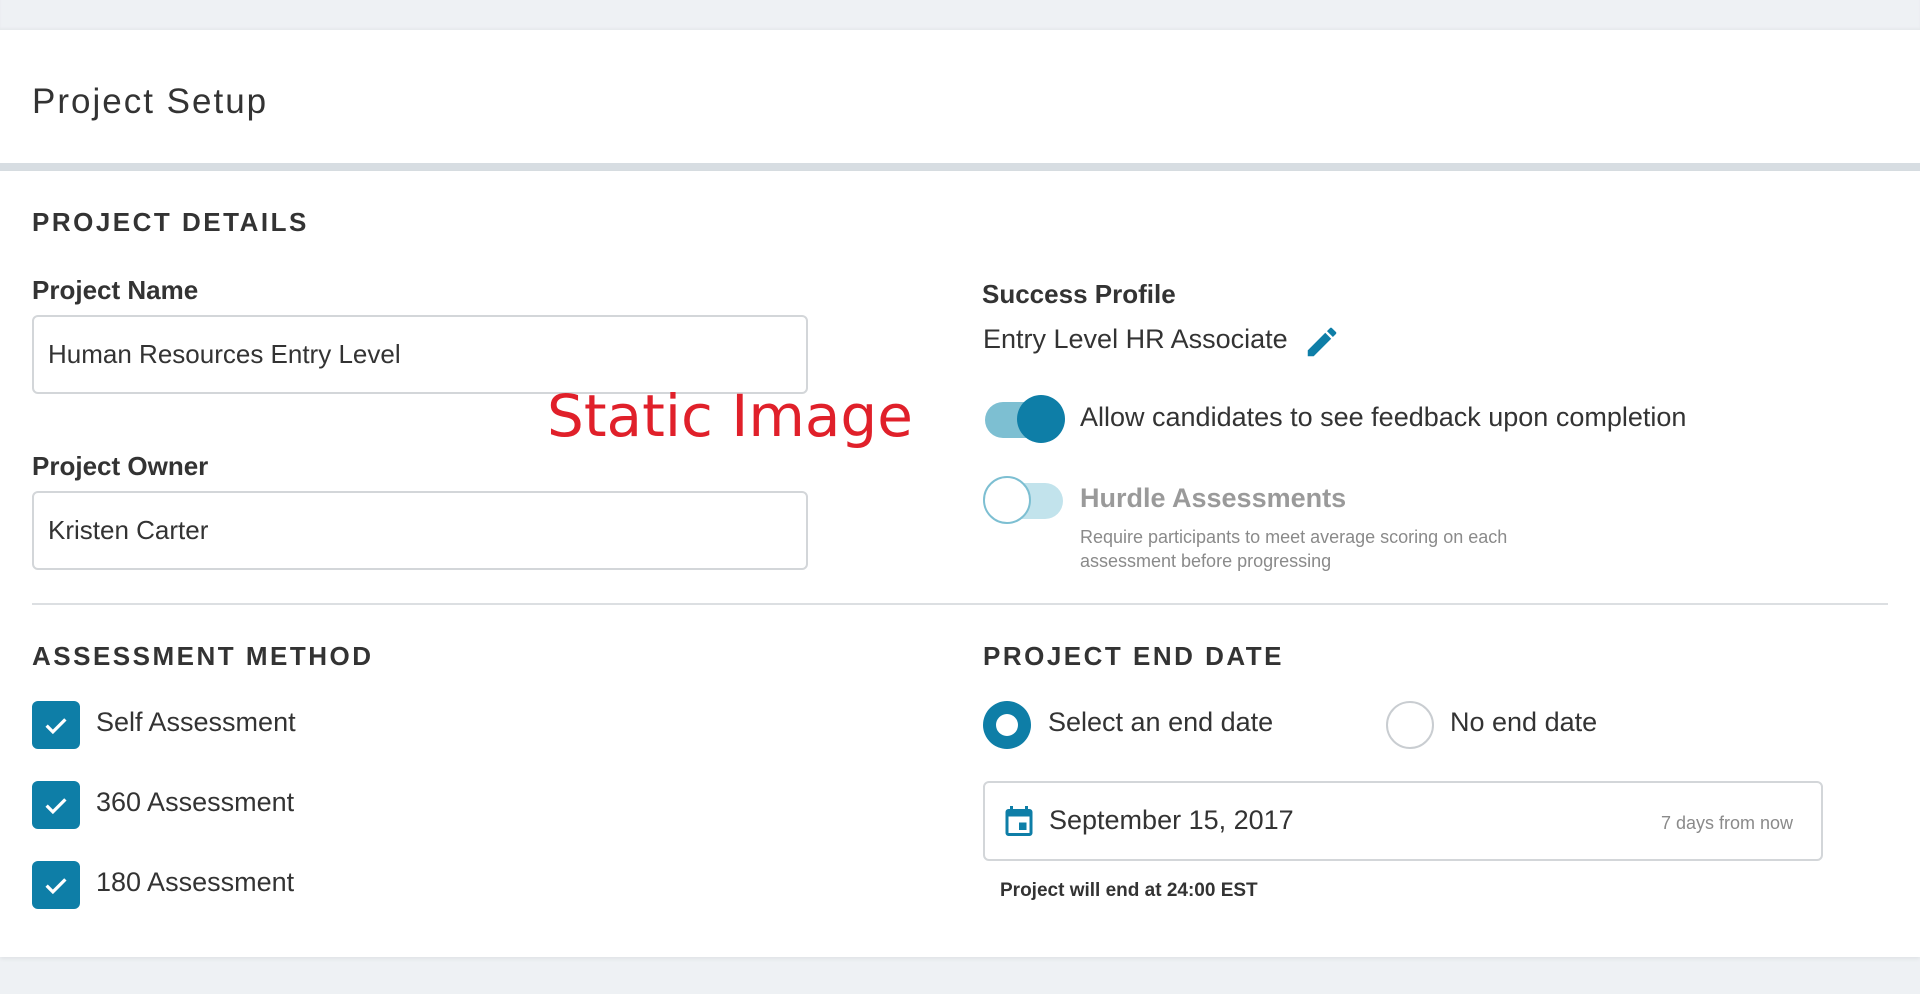  What do you see at coordinates (115, 290) in the screenshot?
I see `project-name-label: Project Name` at bounding box center [115, 290].